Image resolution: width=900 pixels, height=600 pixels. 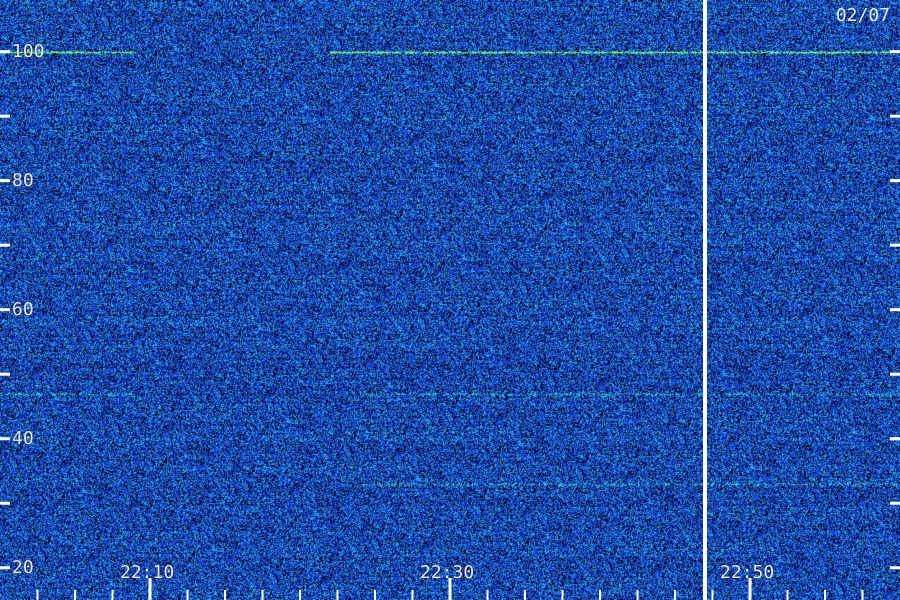 I want to click on x-tick-label: 22:30, so click(x=447, y=572).